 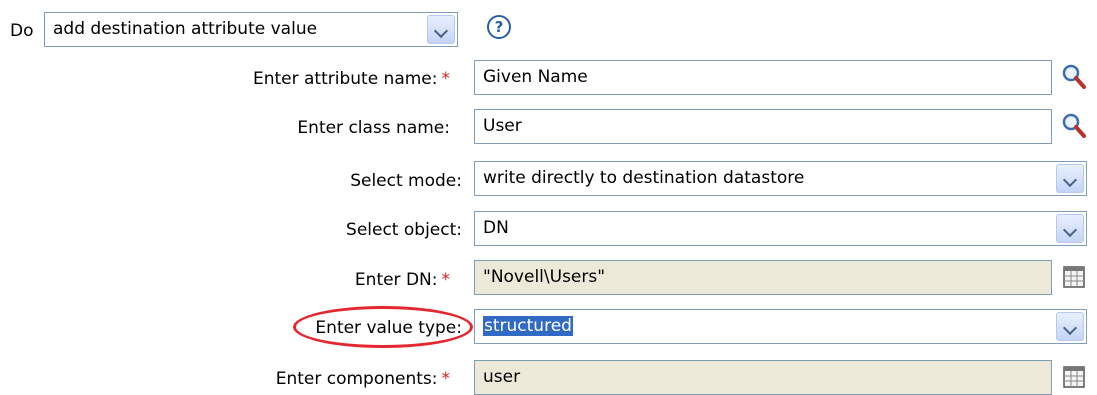 What do you see at coordinates (763, 77) in the screenshot?
I see `attribute-name-input: Given Name` at bounding box center [763, 77].